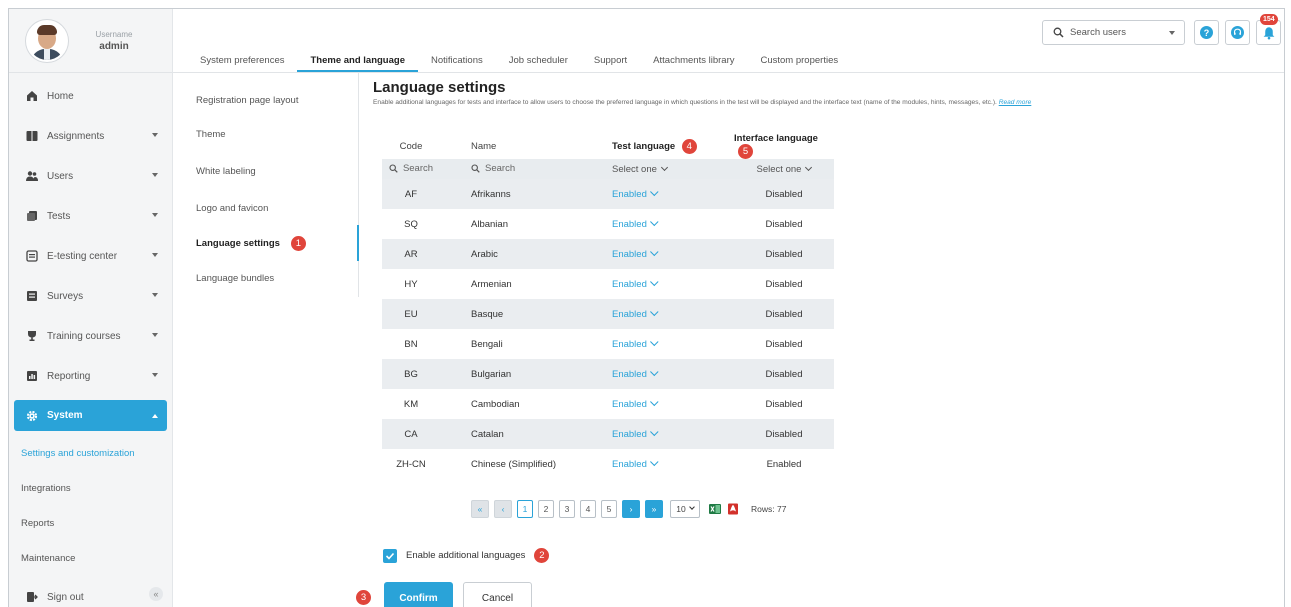 This screenshot has height=607, width=1291. What do you see at coordinates (47, 40) in the screenshot?
I see `avatar` at bounding box center [47, 40].